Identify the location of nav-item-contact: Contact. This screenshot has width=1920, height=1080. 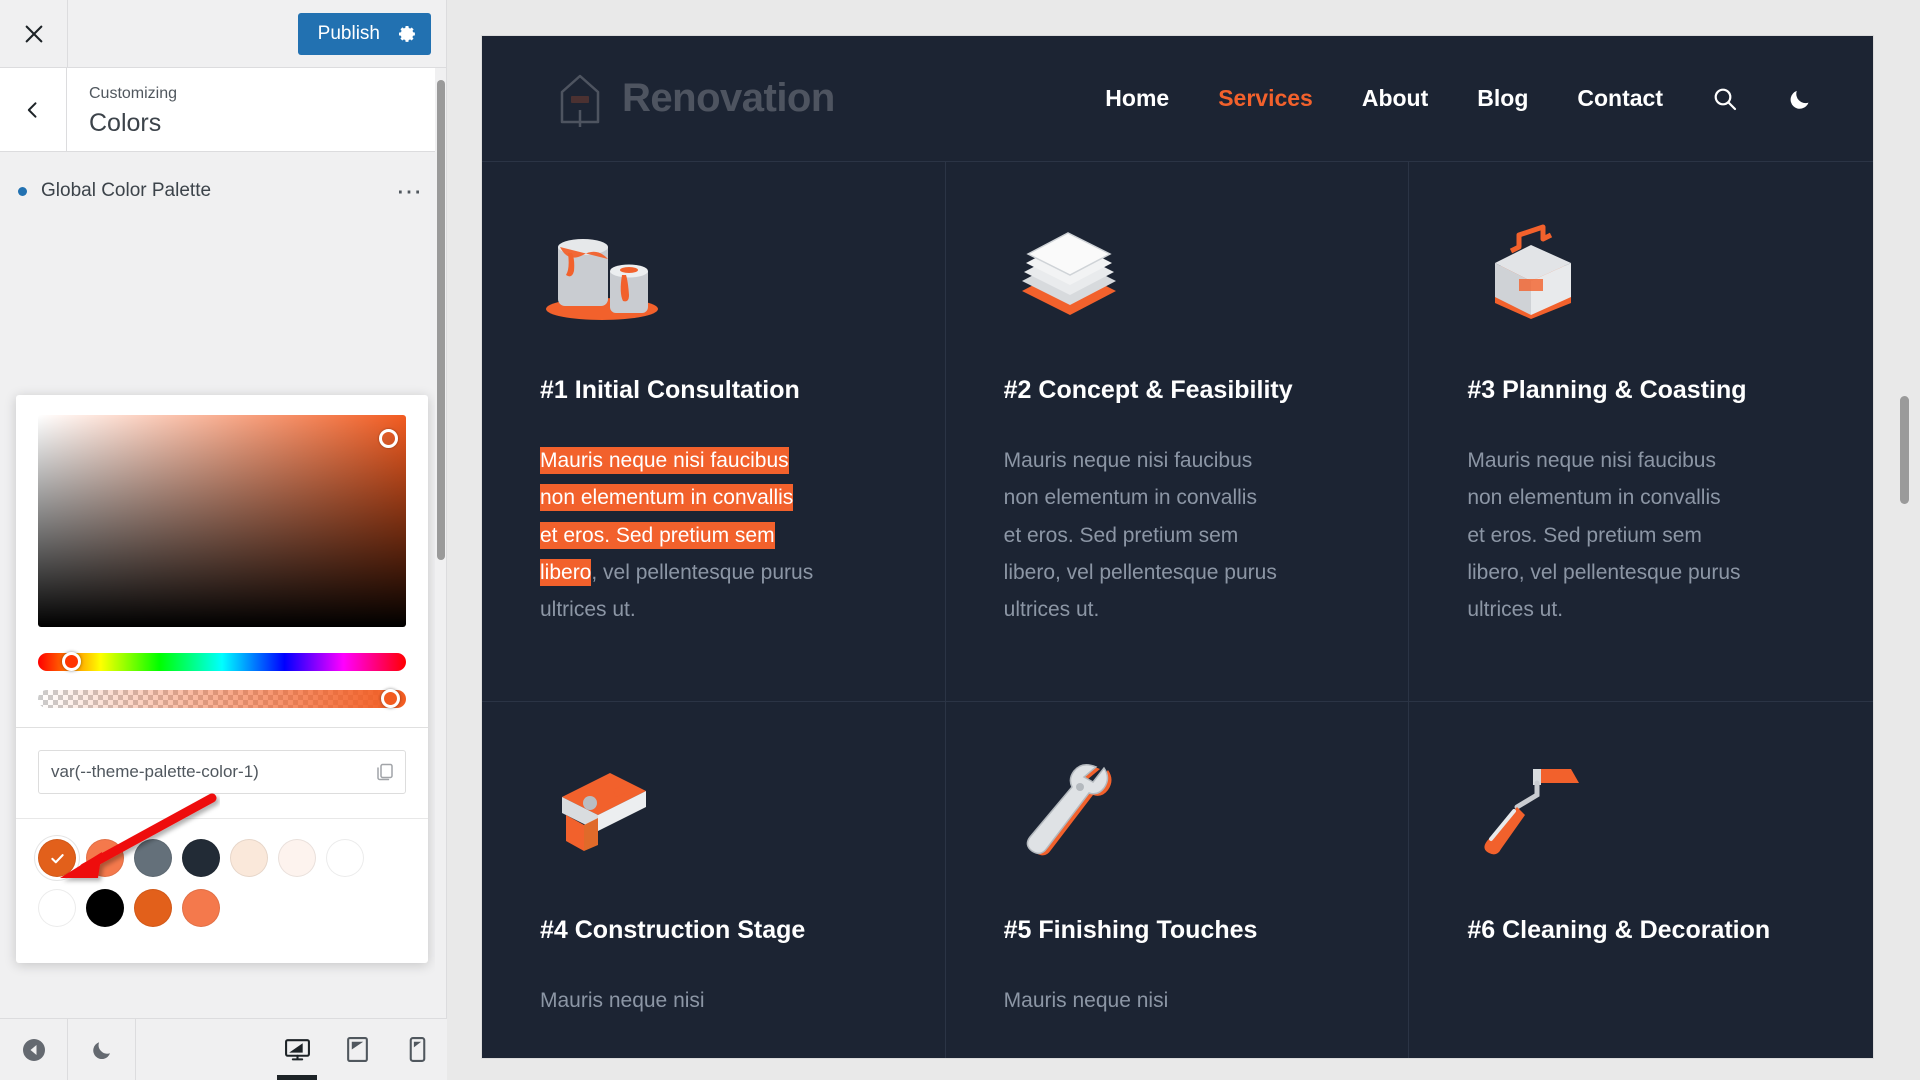
(1620, 98).